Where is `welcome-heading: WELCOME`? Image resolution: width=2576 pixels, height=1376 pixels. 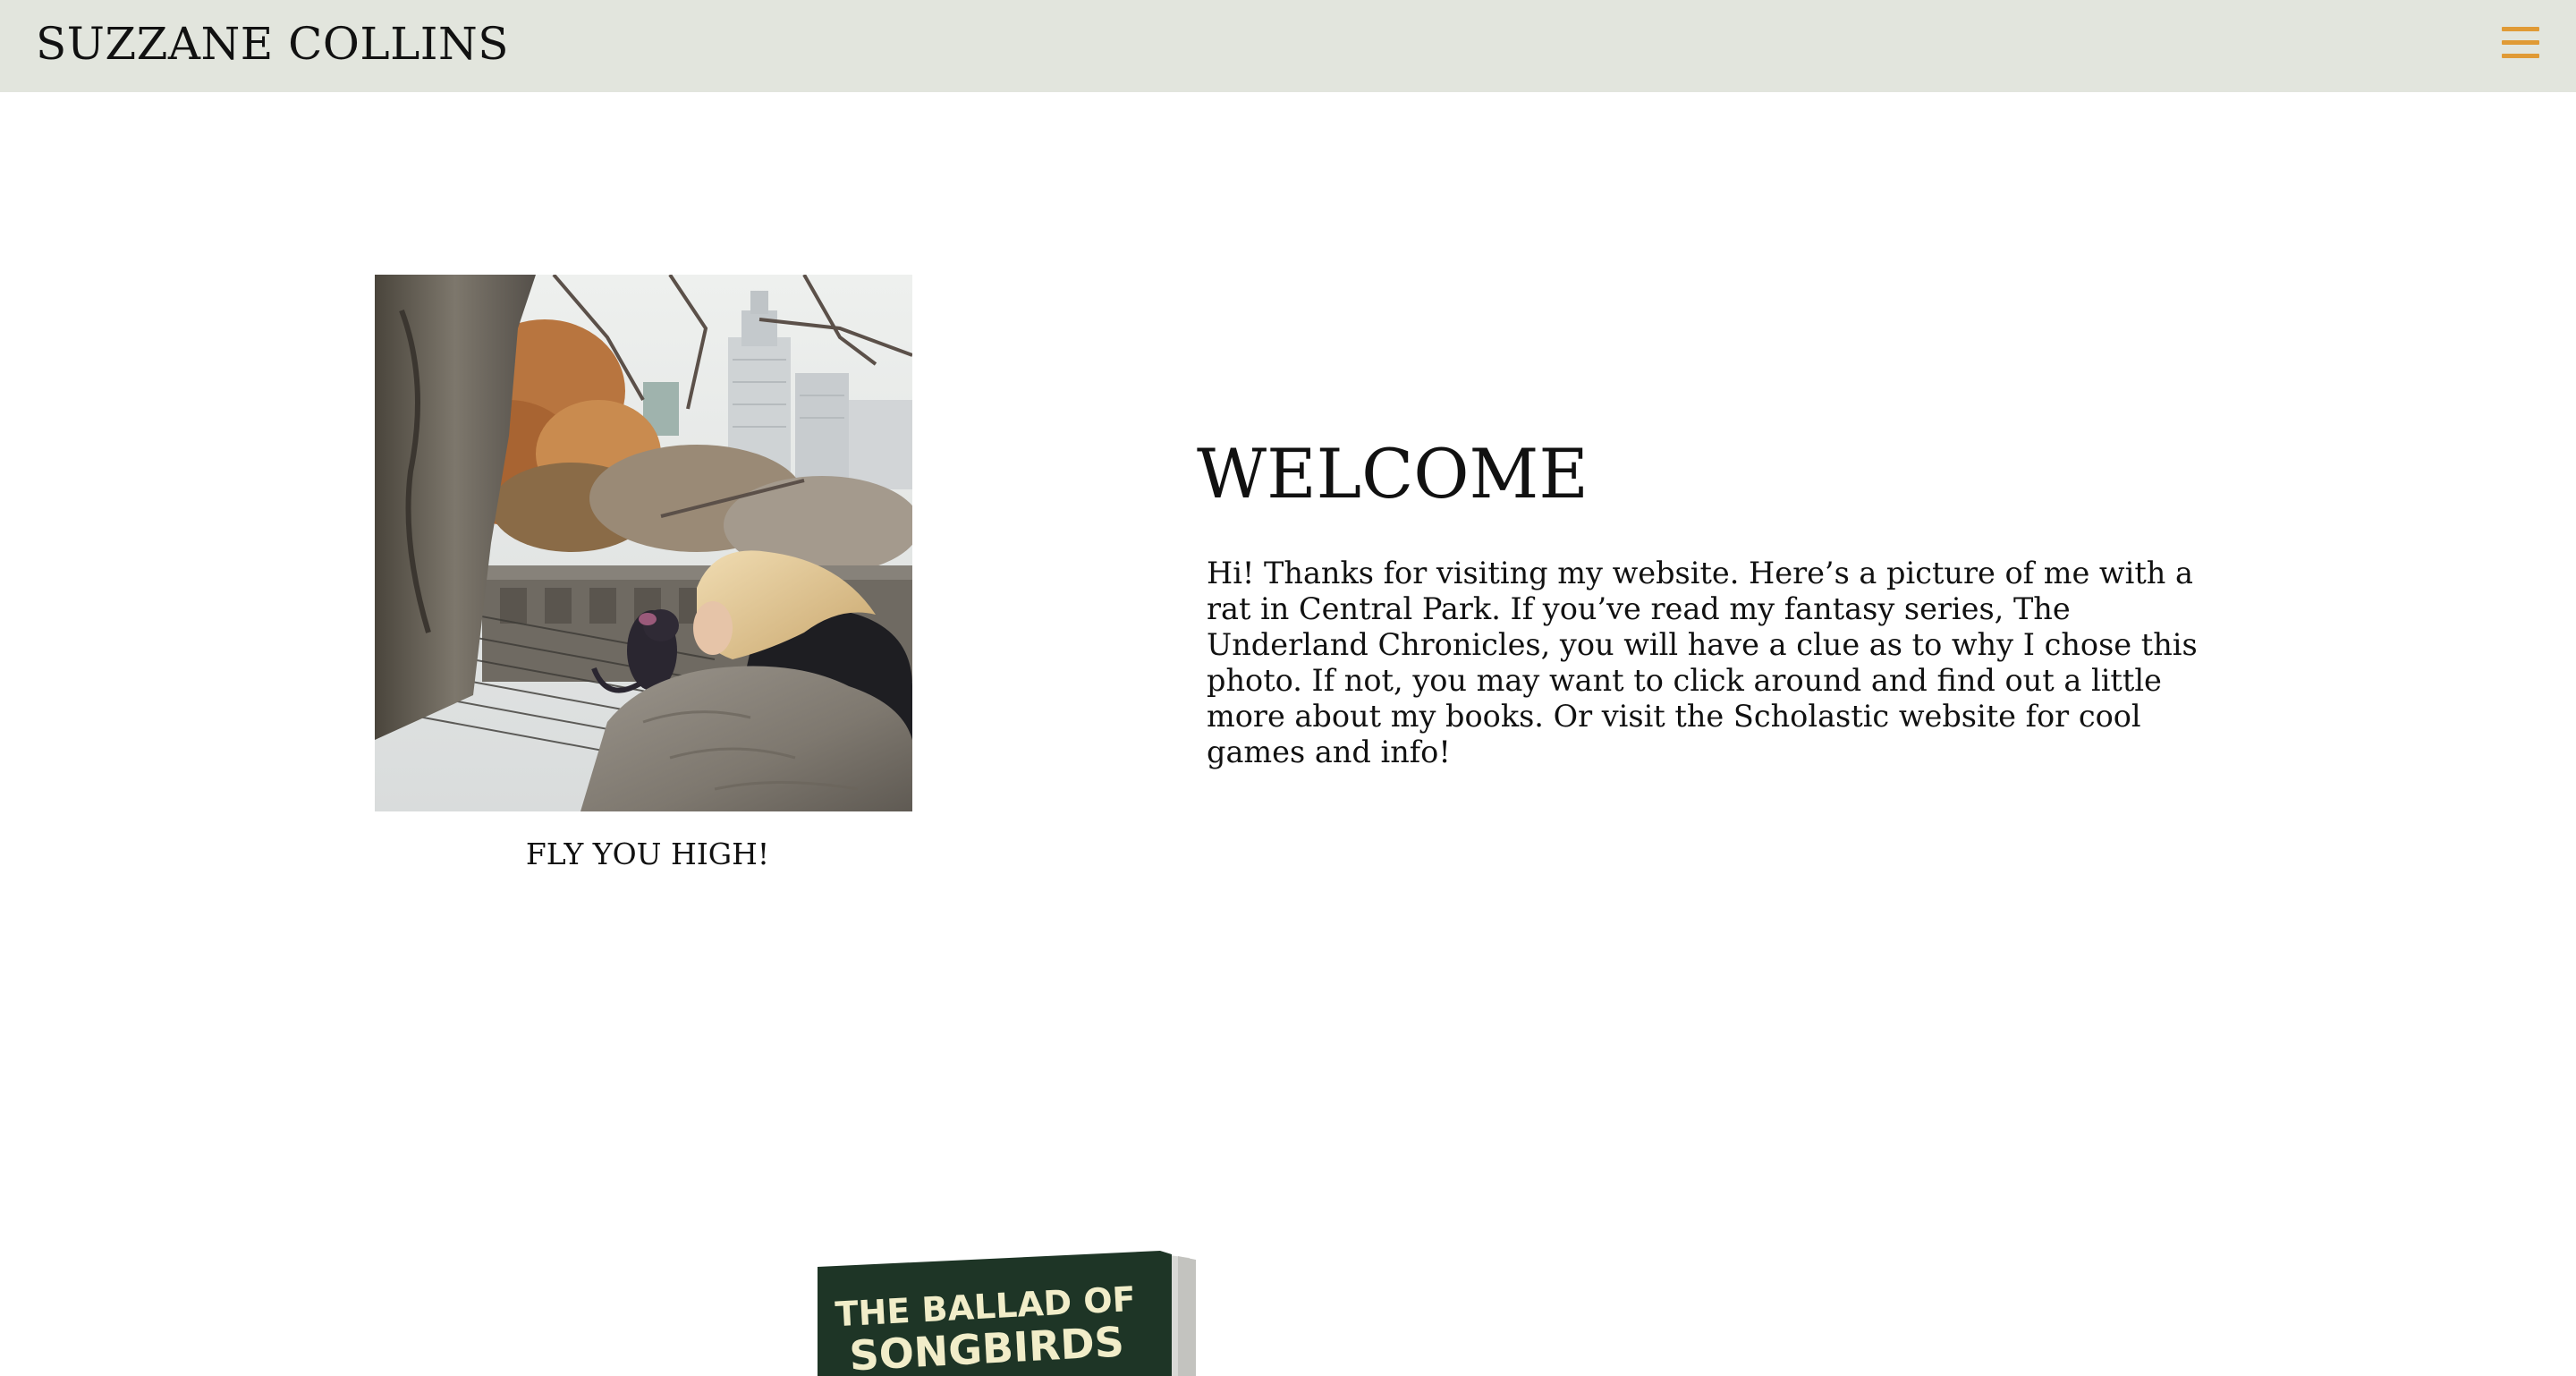
welcome-heading: WELCOME is located at coordinates (1393, 474).